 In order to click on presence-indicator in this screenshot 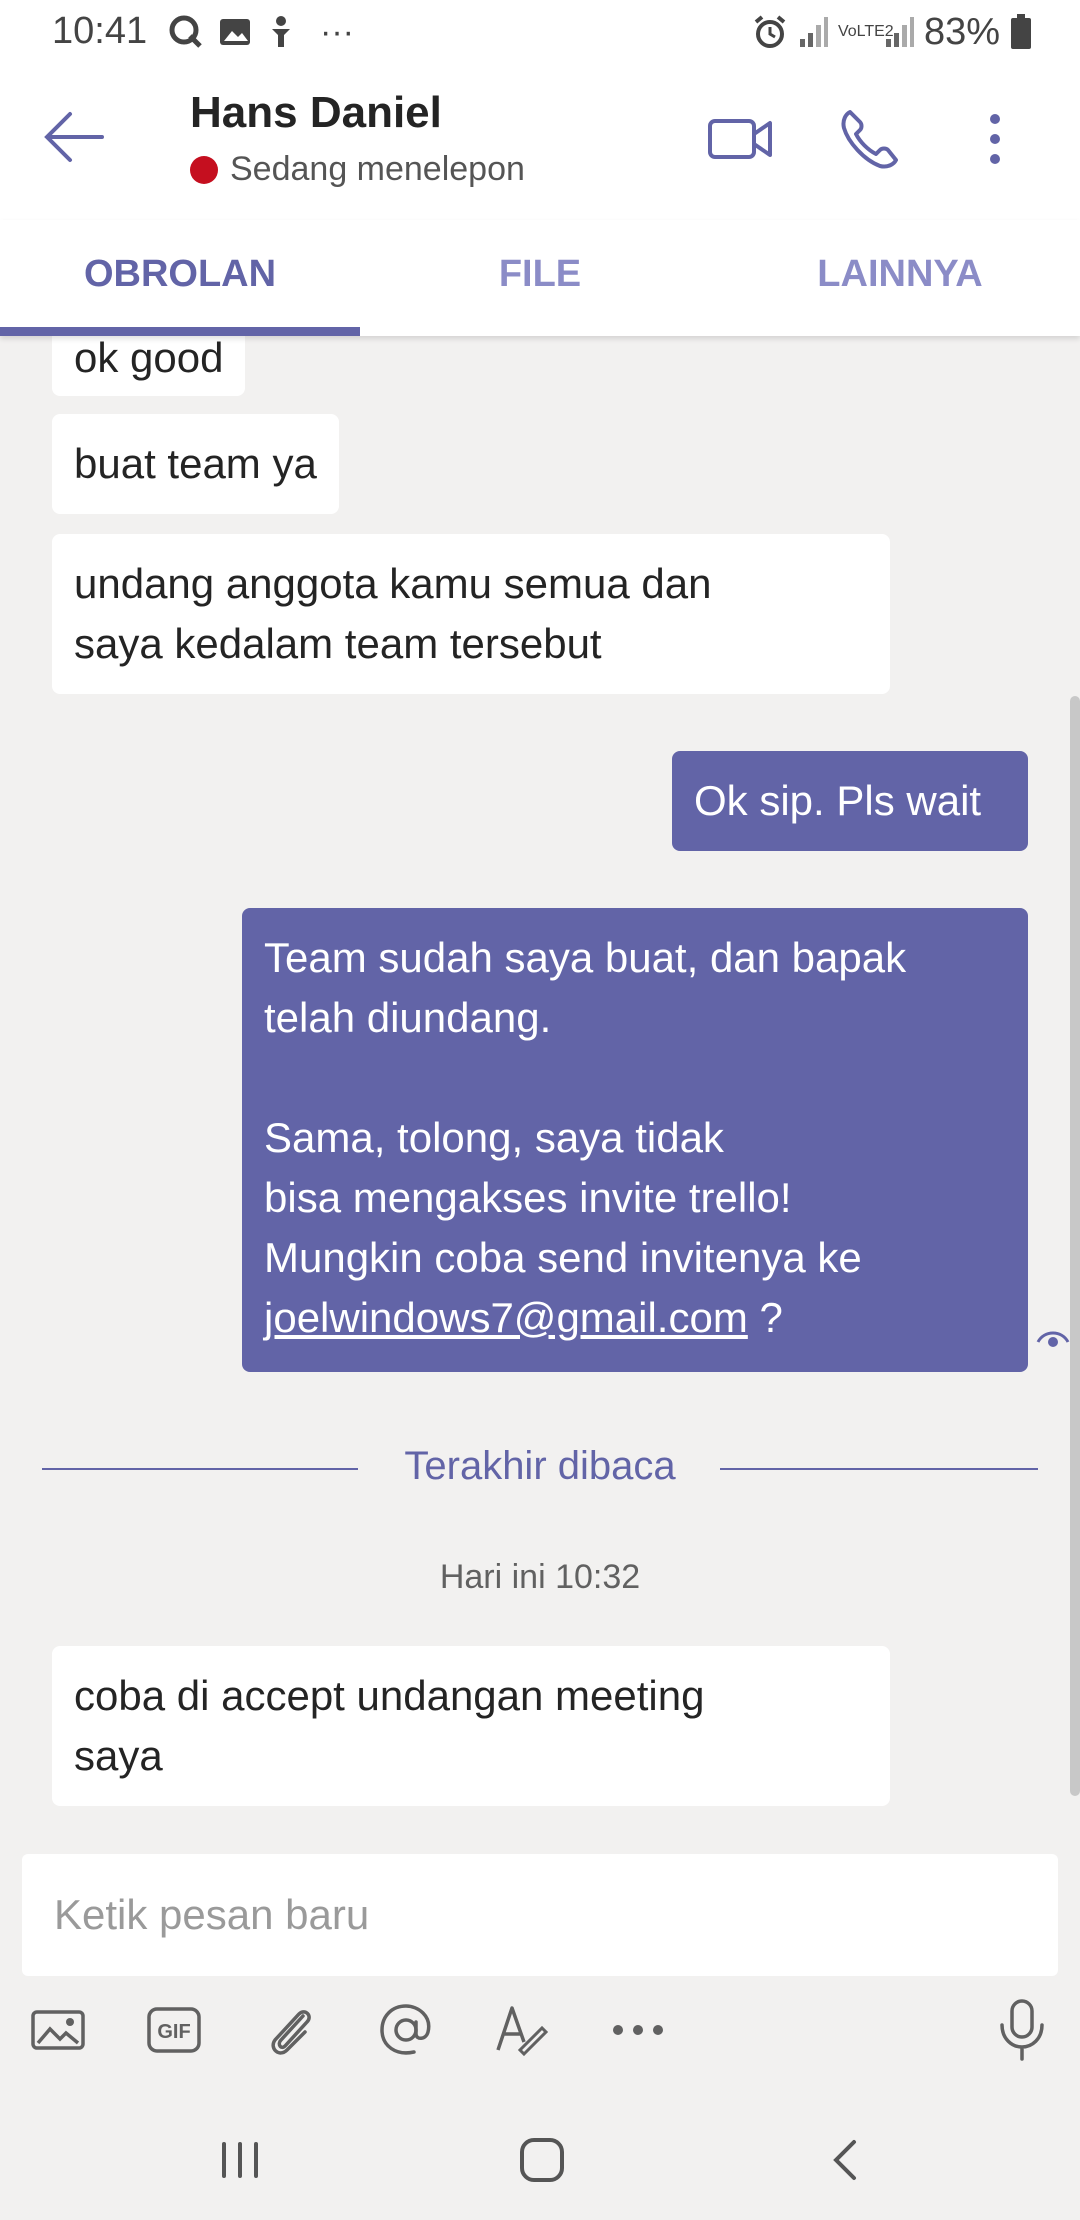, I will do `click(204, 170)`.